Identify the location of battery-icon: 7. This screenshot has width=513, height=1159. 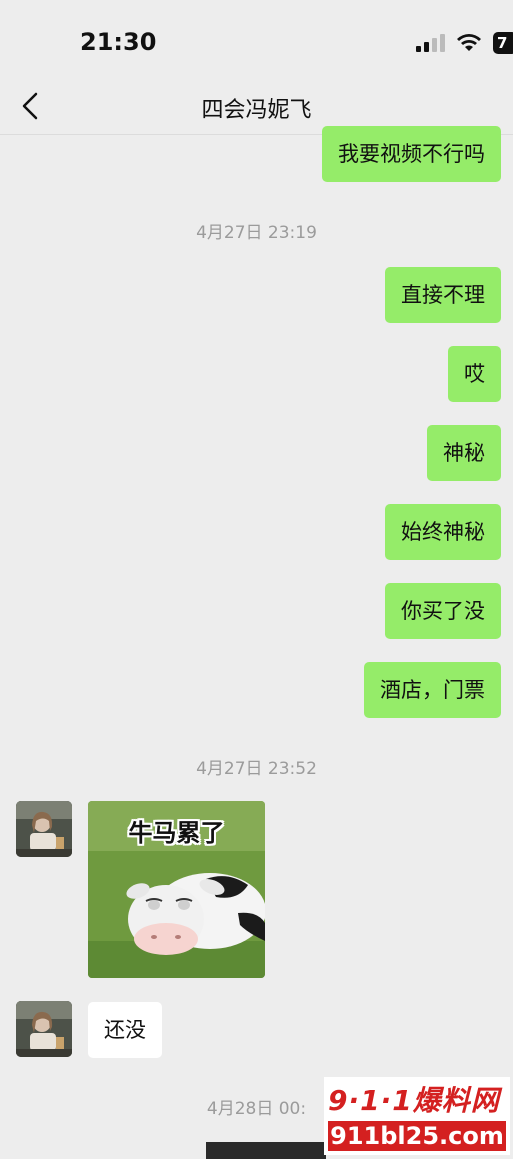
(503, 43).